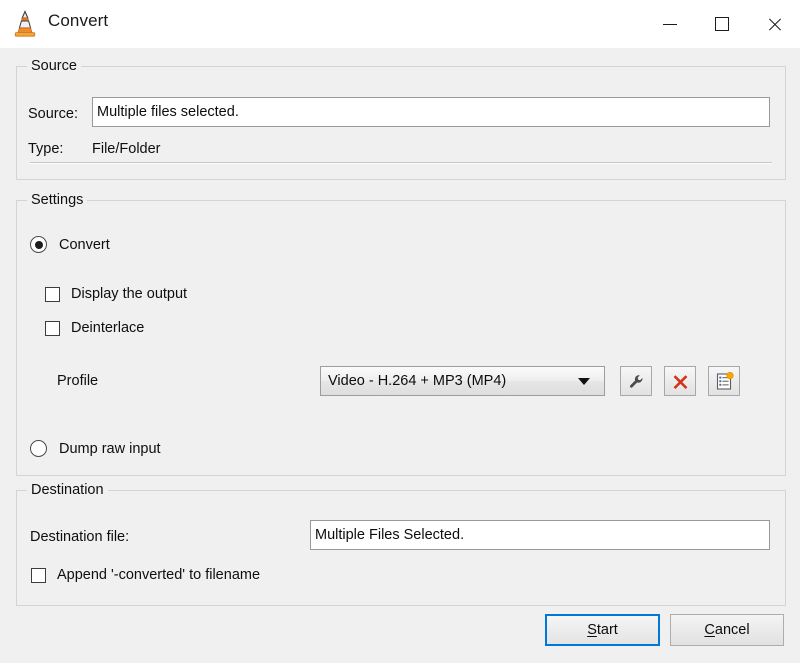 The width and height of the screenshot is (800, 663). Describe the element at coordinates (53, 114) in the screenshot. I see `source-label: Source:` at that location.